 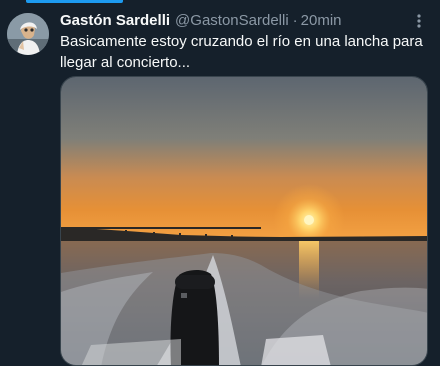 I want to click on more-vertical-icon, so click(x=419, y=21).